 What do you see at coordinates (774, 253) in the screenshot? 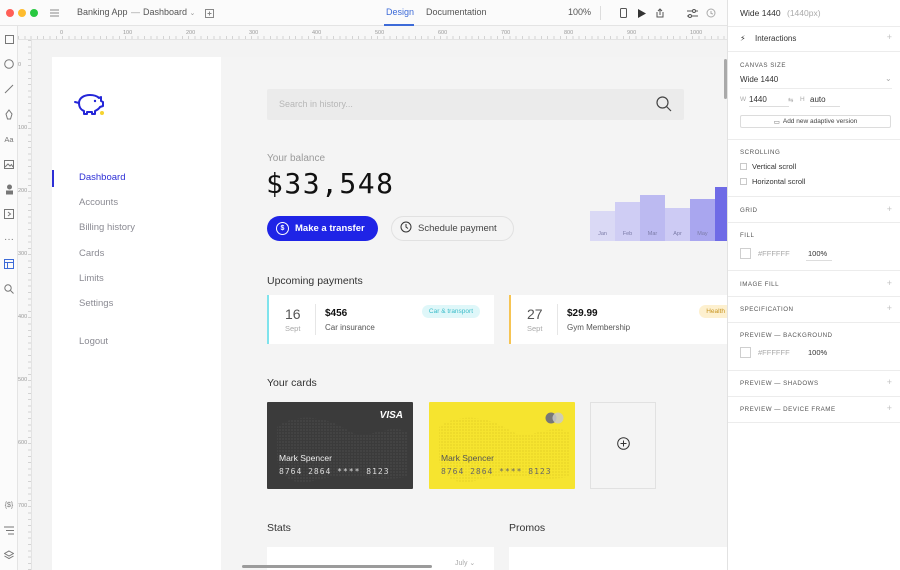
I see `fill-hex-input: #FFFFFF` at bounding box center [774, 253].